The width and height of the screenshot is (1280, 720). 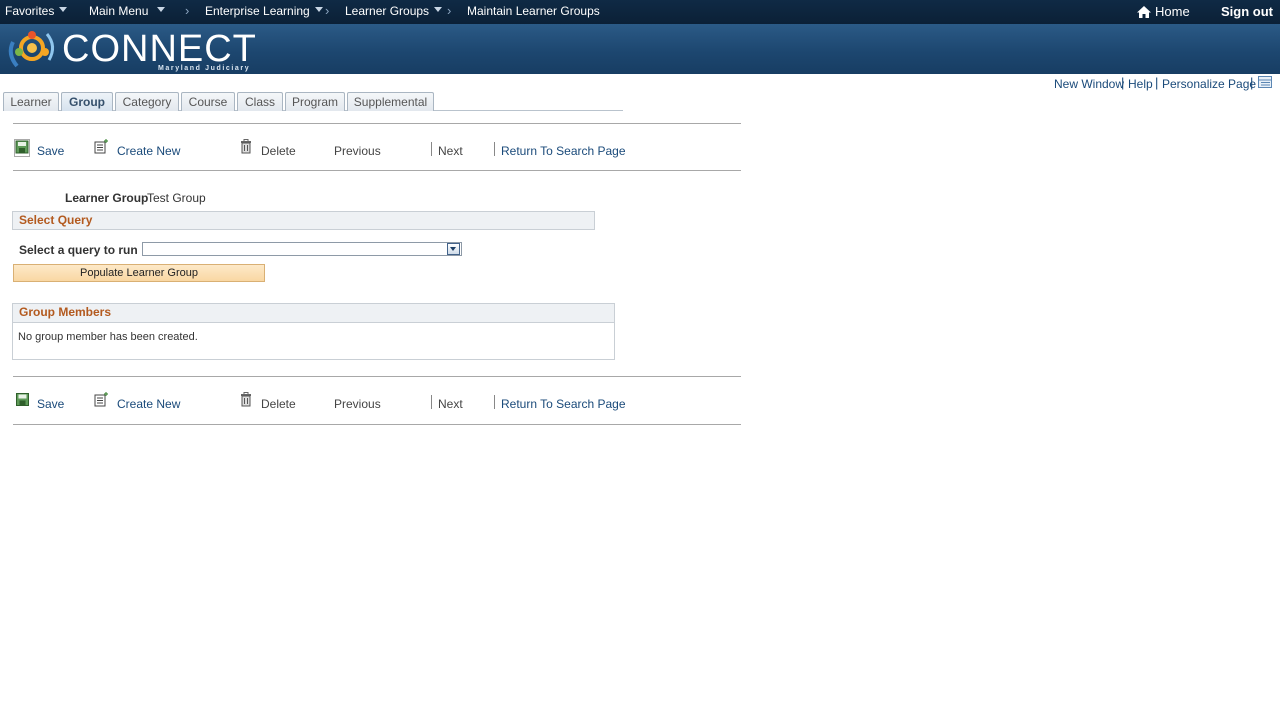 I want to click on select-query-label: Select a query to run, so click(x=78, y=250).